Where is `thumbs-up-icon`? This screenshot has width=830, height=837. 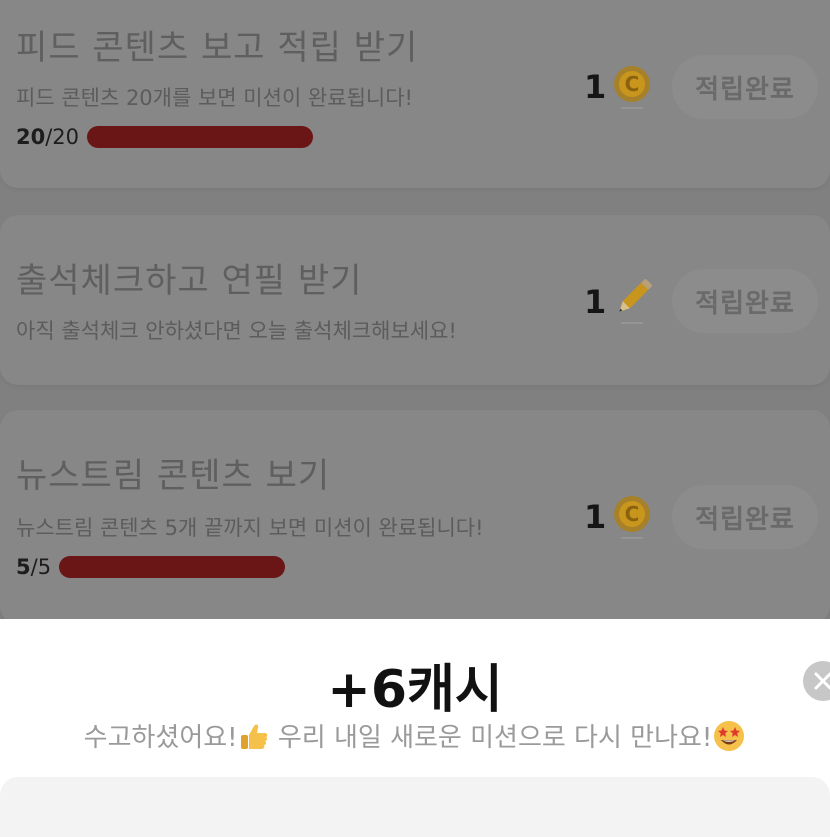 thumbs-up-icon is located at coordinates (254, 736).